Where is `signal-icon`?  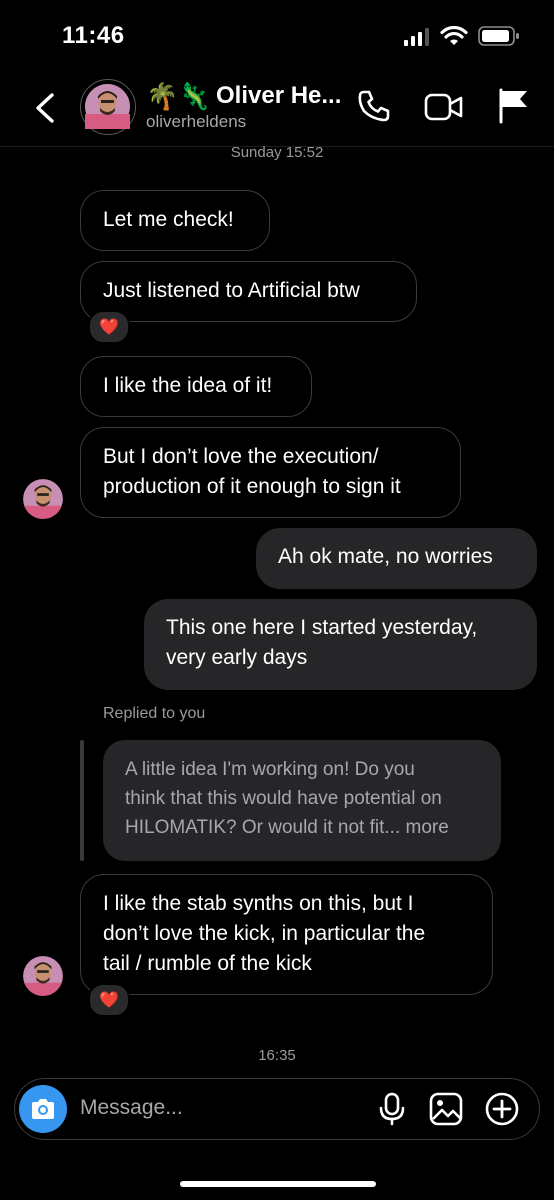 signal-icon is located at coordinates (417, 39).